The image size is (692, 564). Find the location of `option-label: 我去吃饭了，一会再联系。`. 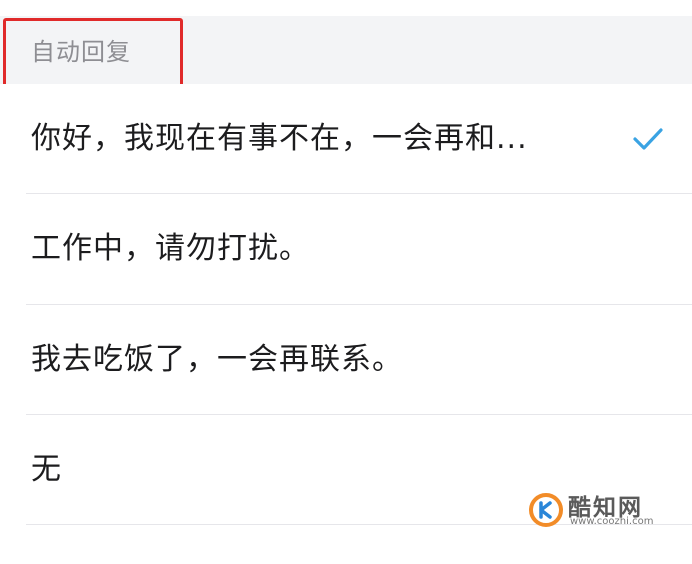

option-label: 我去吃饭了，一会再联系。 is located at coordinates (217, 359).